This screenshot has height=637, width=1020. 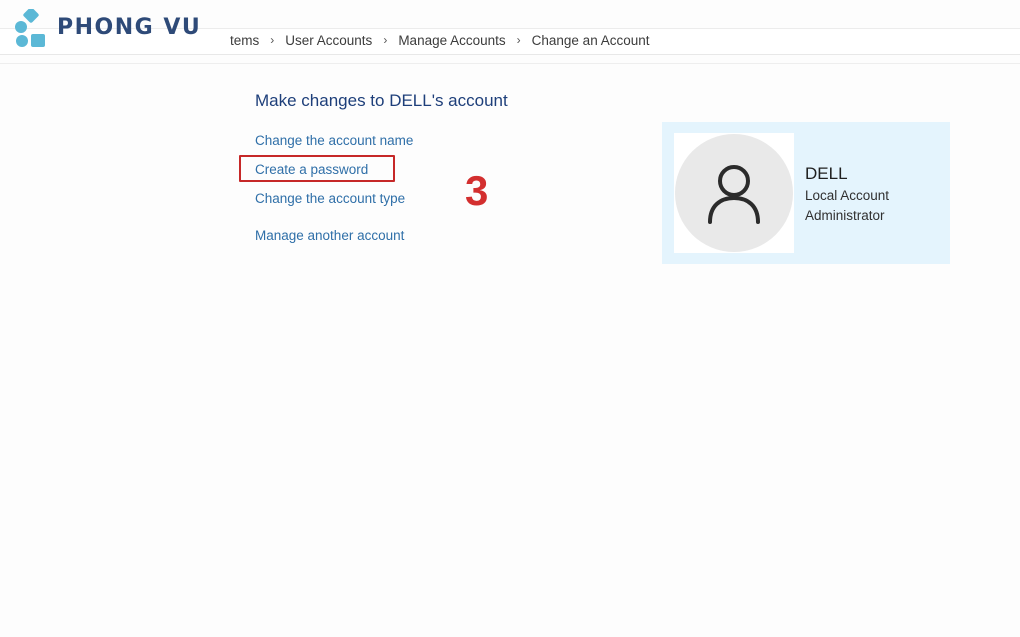 What do you see at coordinates (244, 40) in the screenshot?
I see `breadcrumb-item-all-control-panel-items: tems` at bounding box center [244, 40].